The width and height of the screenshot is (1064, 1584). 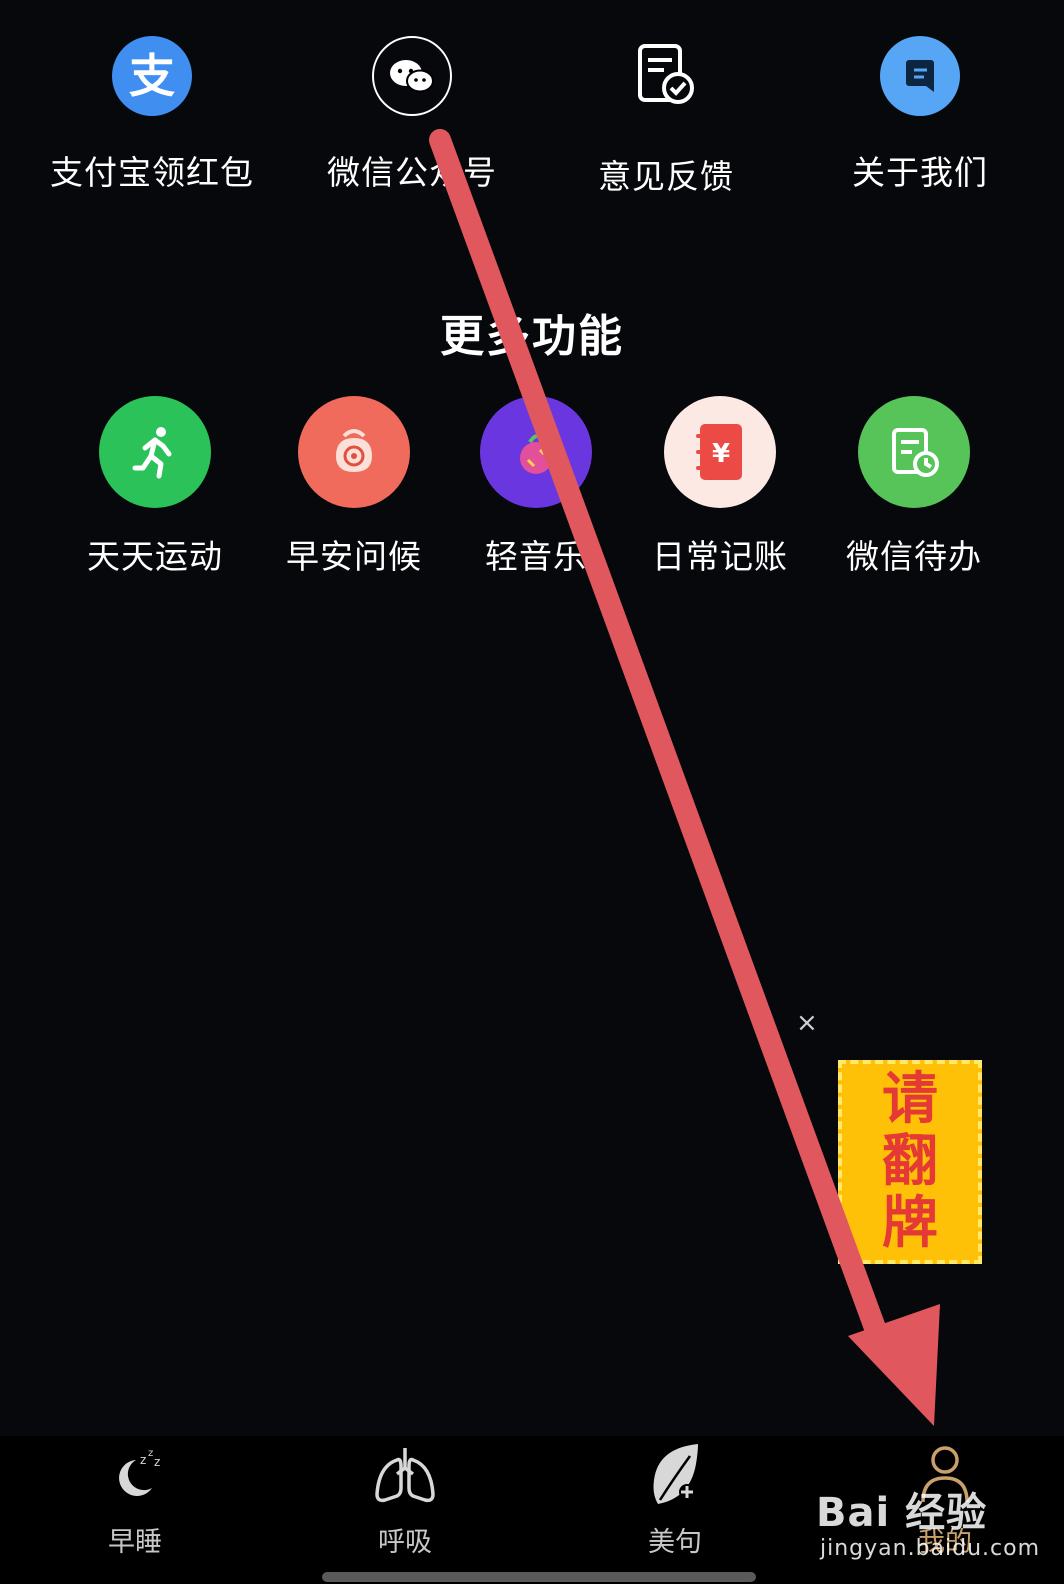 What do you see at coordinates (405, 1542) in the screenshot?
I see `tab-breathing-label: 呼吸` at bounding box center [405, 1542].